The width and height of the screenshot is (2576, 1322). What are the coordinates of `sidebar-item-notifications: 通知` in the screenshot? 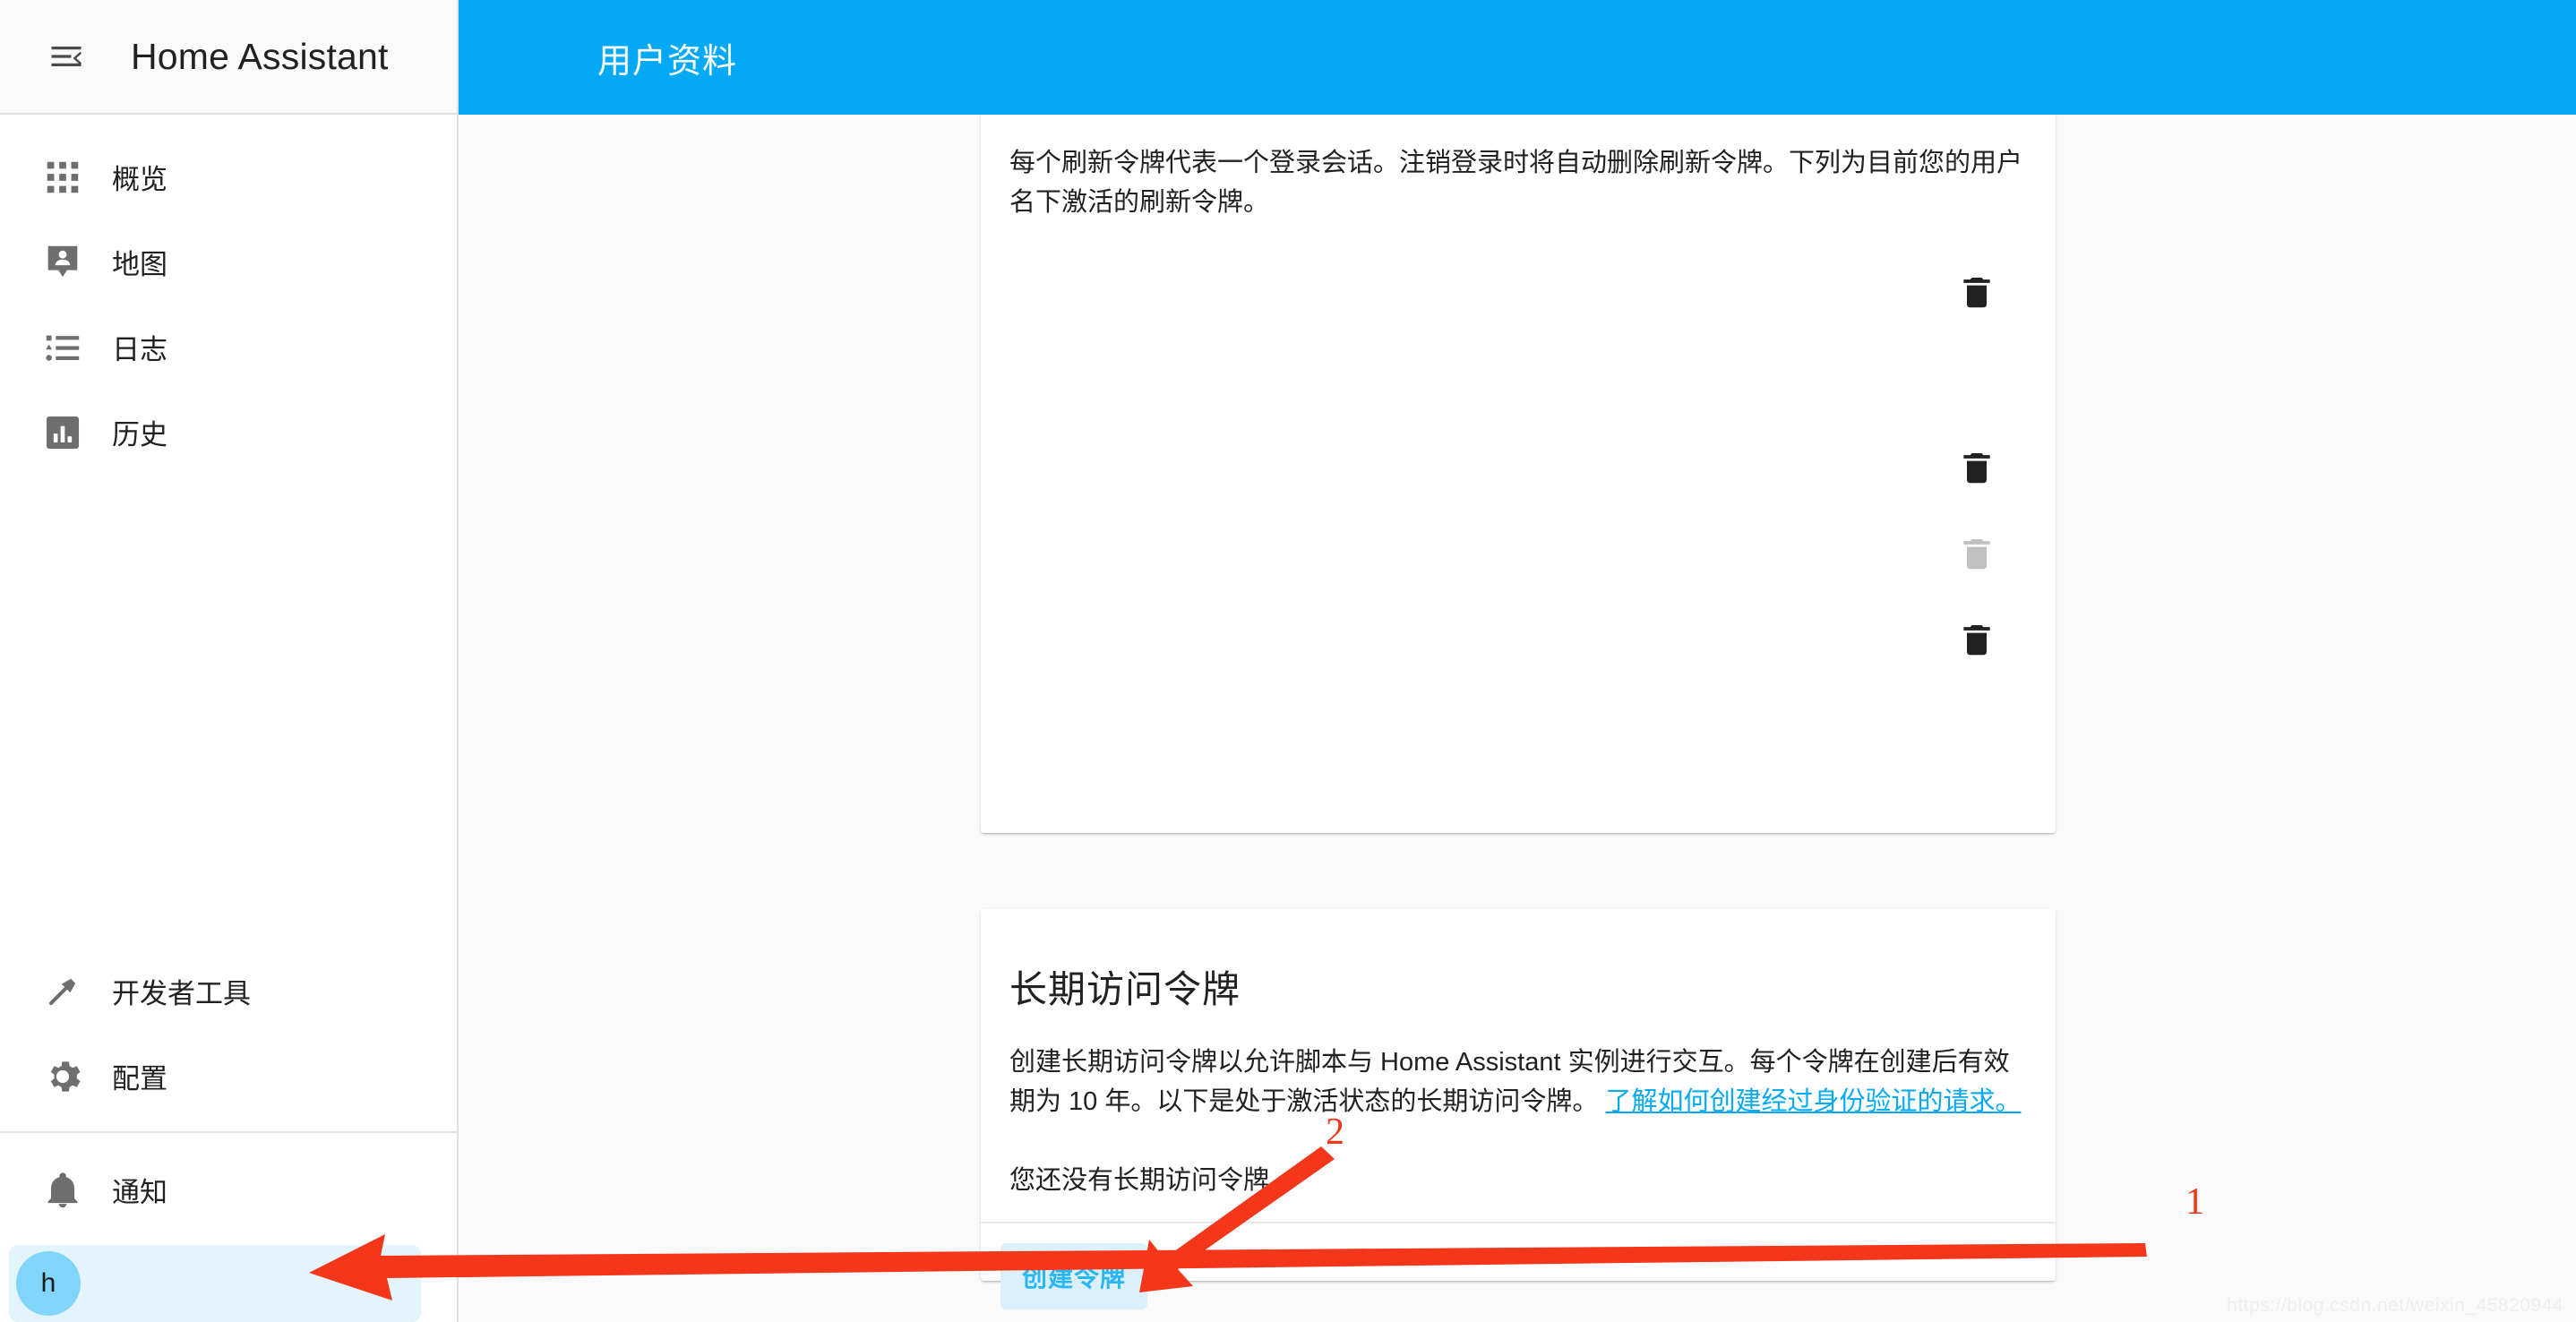 It's located at (228, 1189).